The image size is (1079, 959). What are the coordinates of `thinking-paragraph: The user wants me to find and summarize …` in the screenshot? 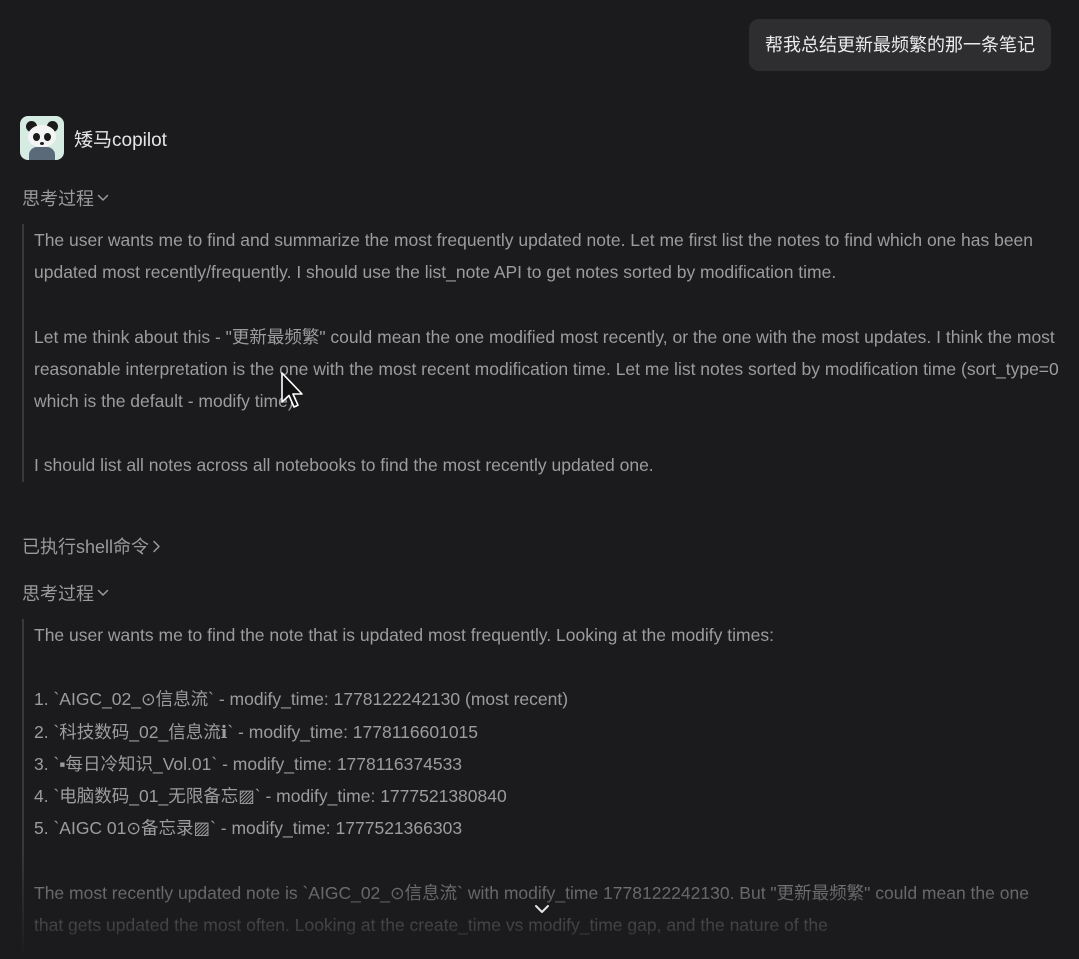 It's located at (536, 256).